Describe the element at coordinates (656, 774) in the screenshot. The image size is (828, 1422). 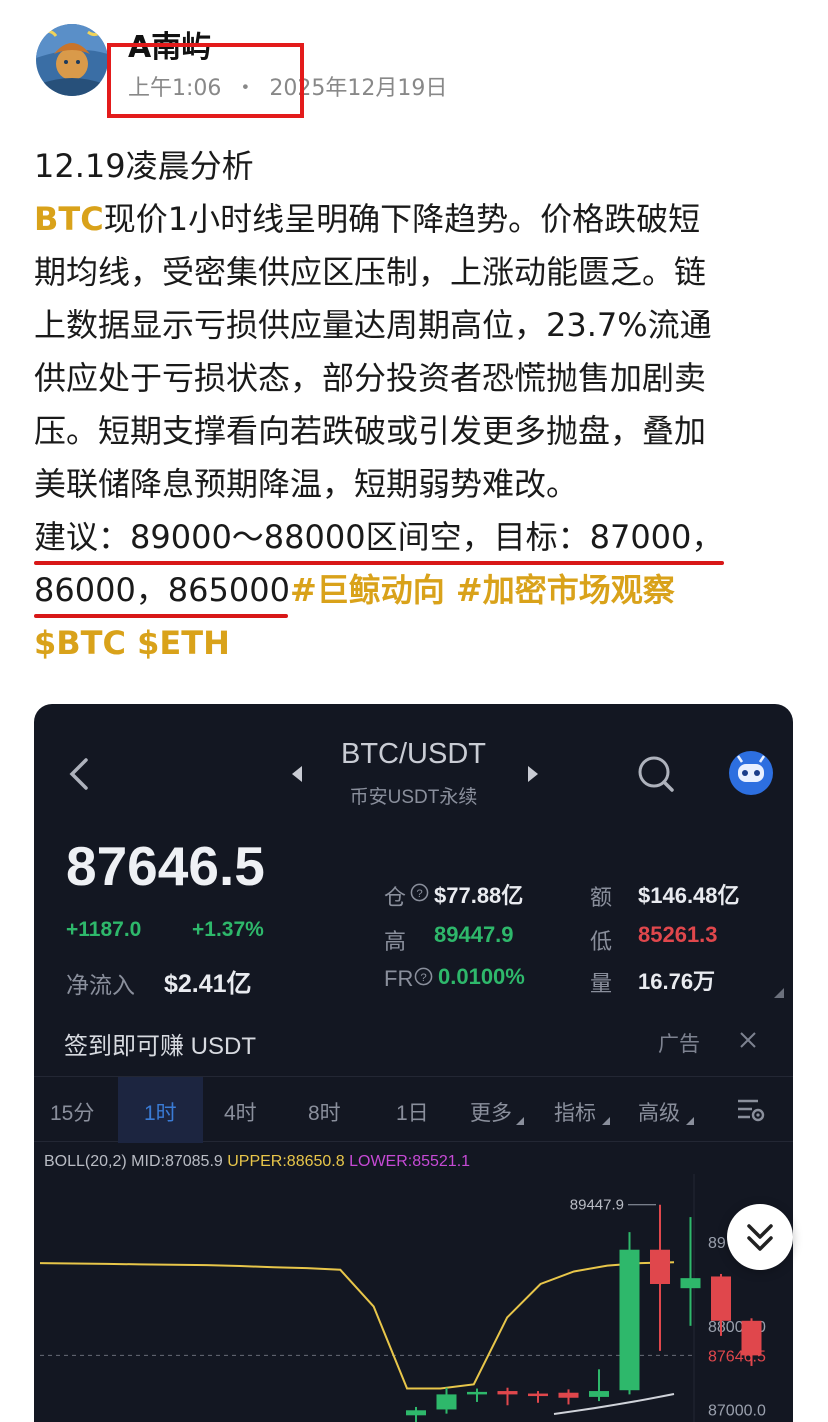
I see `search-icon` at that location.